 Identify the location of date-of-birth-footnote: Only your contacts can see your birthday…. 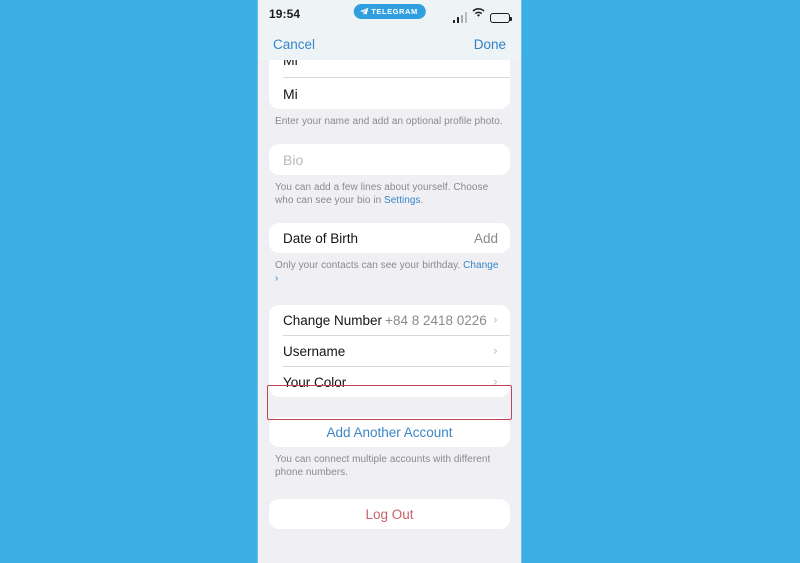
(389, 269).